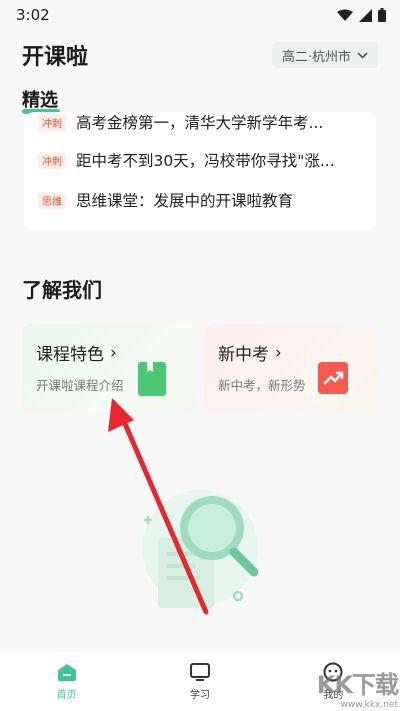 This screenshot has height=711, width=400. I want to click on new-exam-card: 新中考 › 新中考，新形势, so click(291, 368).